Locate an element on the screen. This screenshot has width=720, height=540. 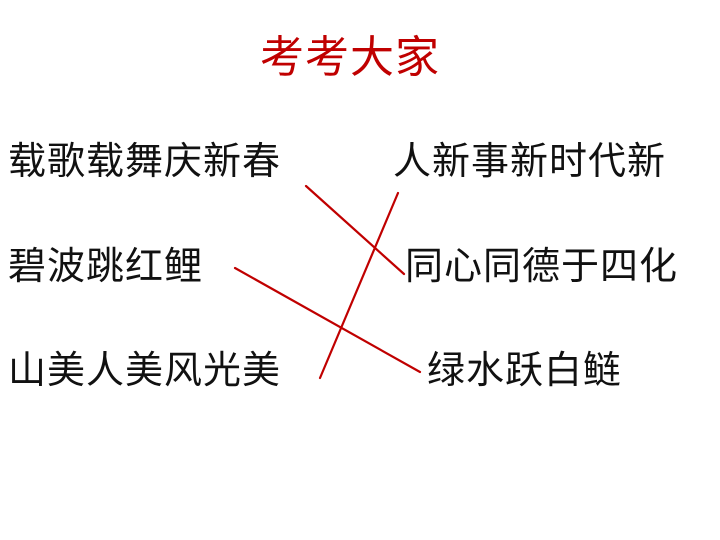
right-phrase: 同心同德于四化 is located at coordinates (542, 266).